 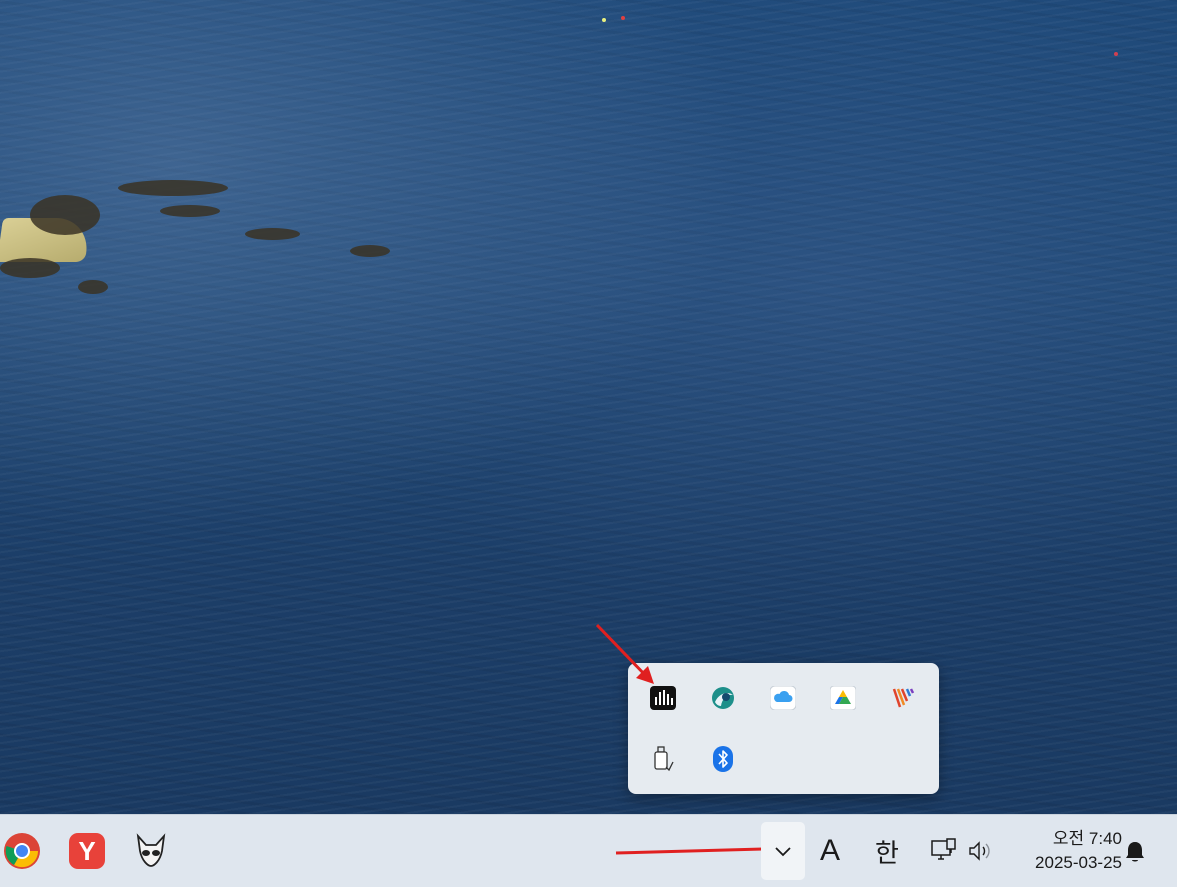 I want to click on clock-time: 오전 7:40, so click(x=1087, y=838).